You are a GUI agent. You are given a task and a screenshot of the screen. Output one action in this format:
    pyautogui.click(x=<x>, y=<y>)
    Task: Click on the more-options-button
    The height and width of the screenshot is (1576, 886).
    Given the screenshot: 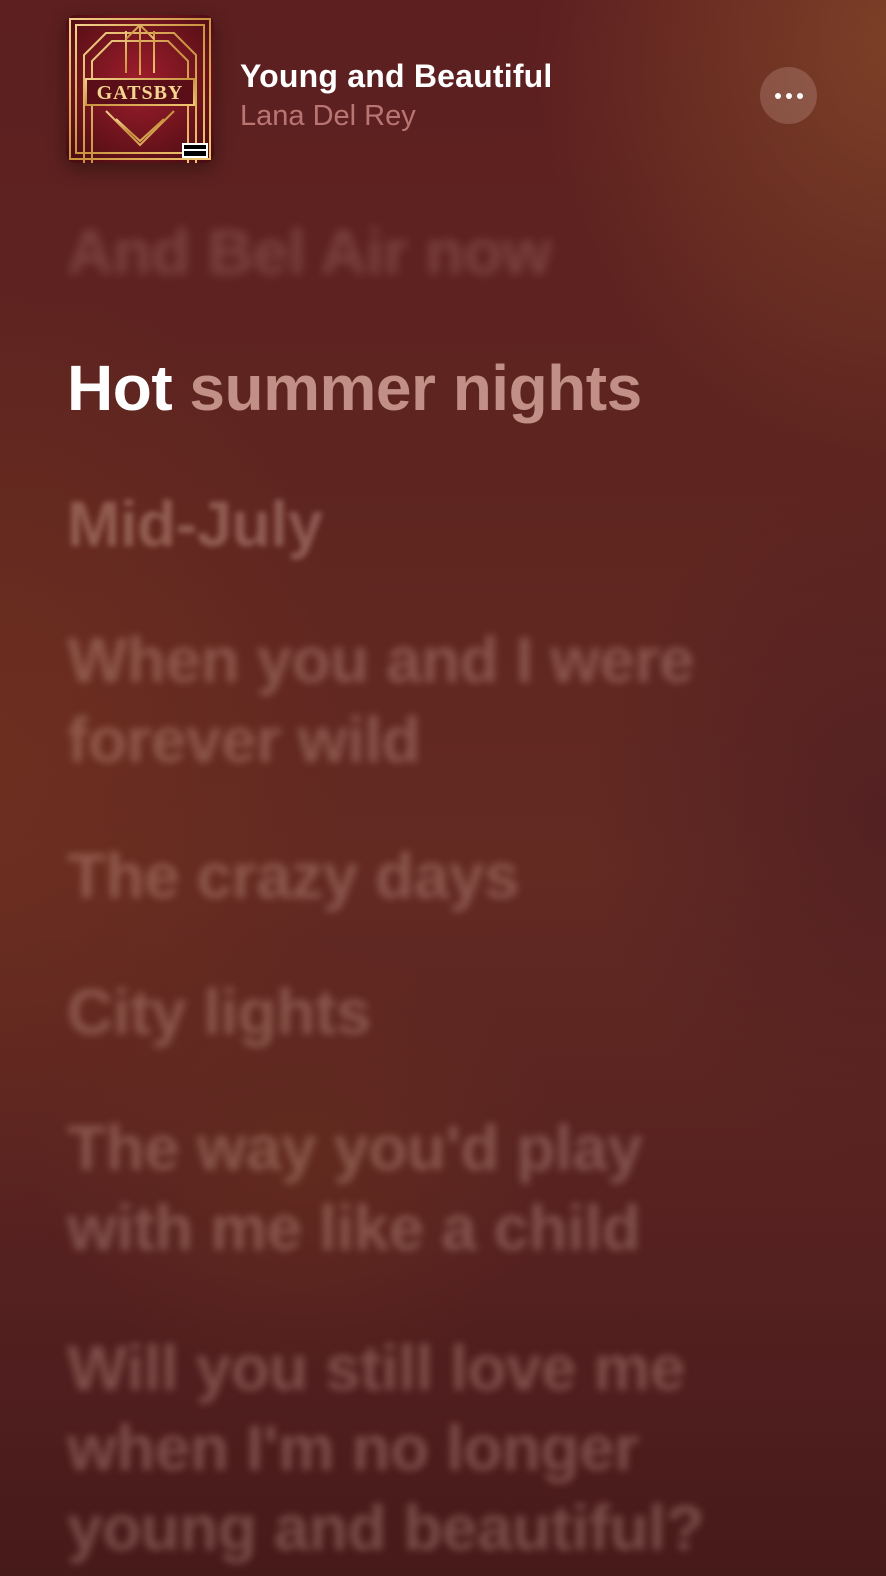 What is the action you would take?
    pyautogui.click(x=788, y=95)
    